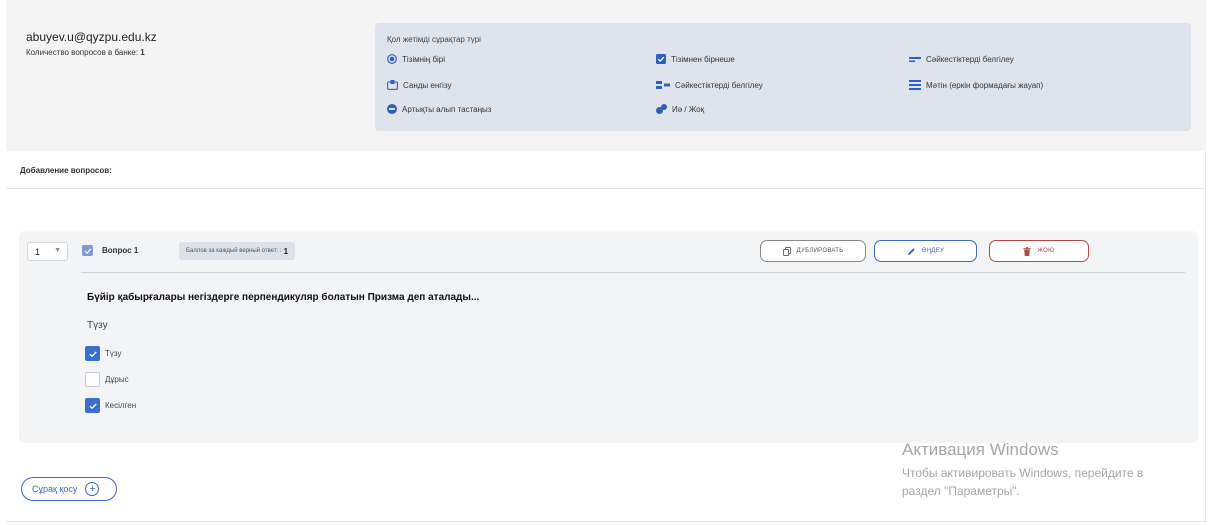  What do you see at coordinates (427, 85) in the screenshot?
I see `type-label: Санды енгізу` at bounding box center [427, 85].